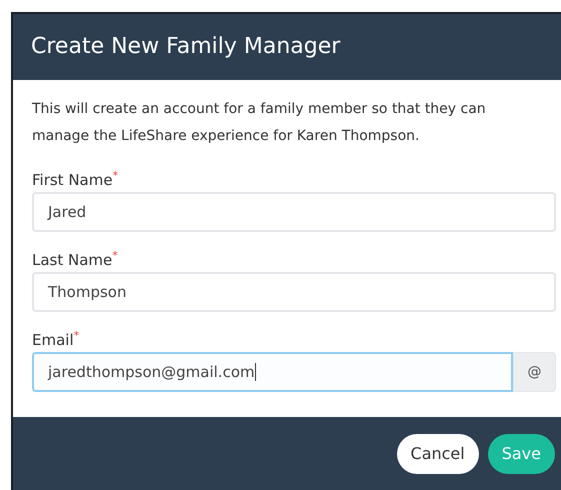 Image resolution: width=561 pixels, height=490 pixels. Describe the element at coordinates (185, 47) in the screenshot. I see `dialog-title: Create New Family Manager` at that location.